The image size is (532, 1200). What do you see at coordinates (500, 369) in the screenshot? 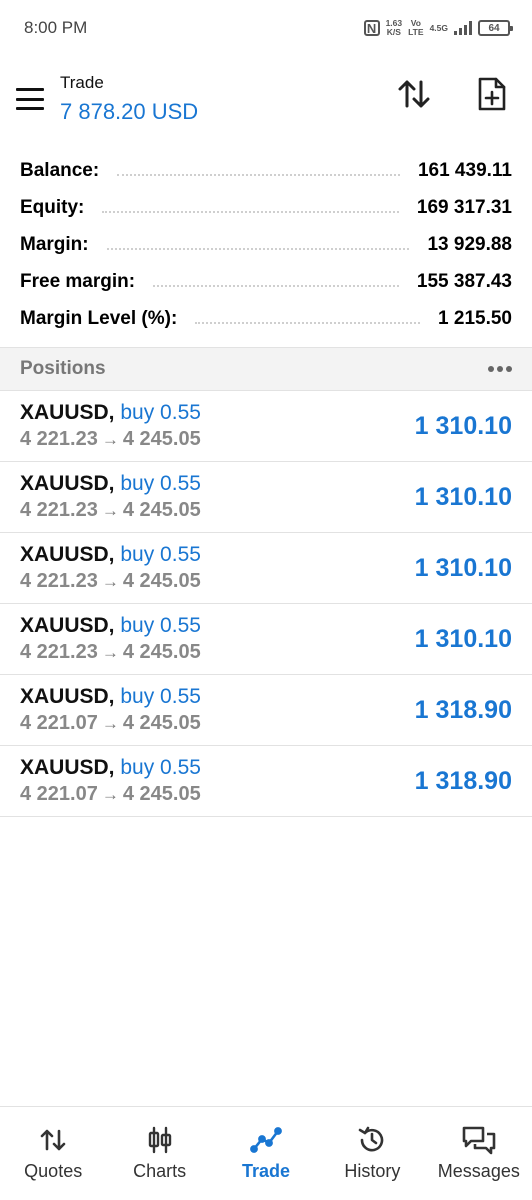
I see `more-options-icon` at bounding box center [500, 369].